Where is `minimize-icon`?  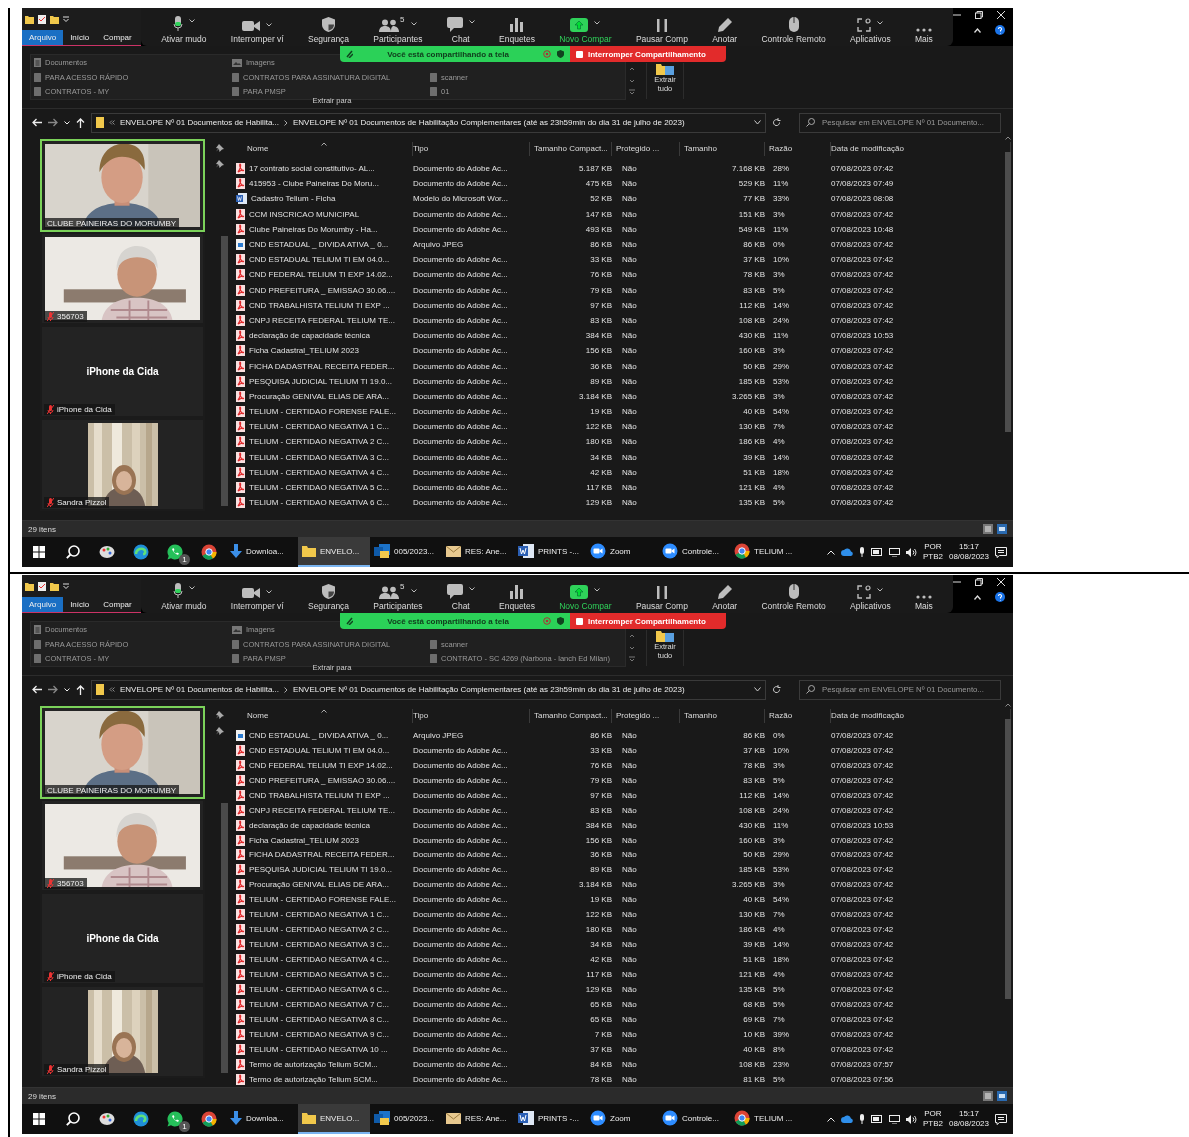 minimize-icon is located at coordinates (957, 582).